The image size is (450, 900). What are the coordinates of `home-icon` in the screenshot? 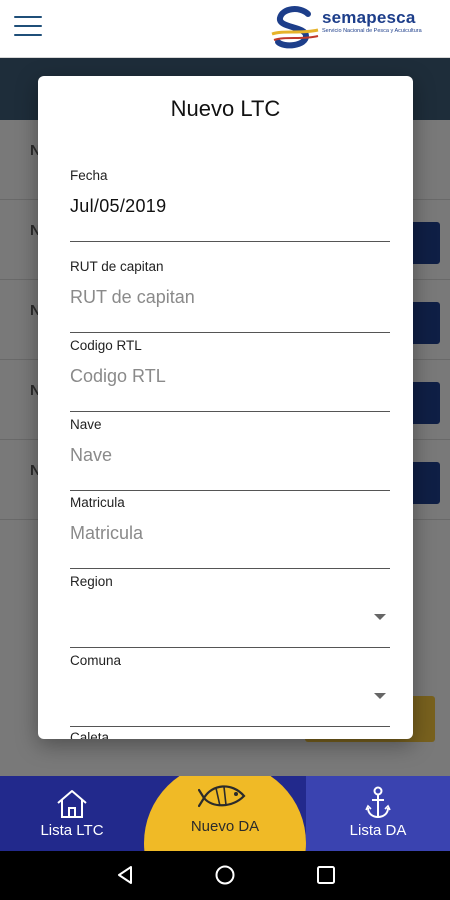 It's located at (72, 804).